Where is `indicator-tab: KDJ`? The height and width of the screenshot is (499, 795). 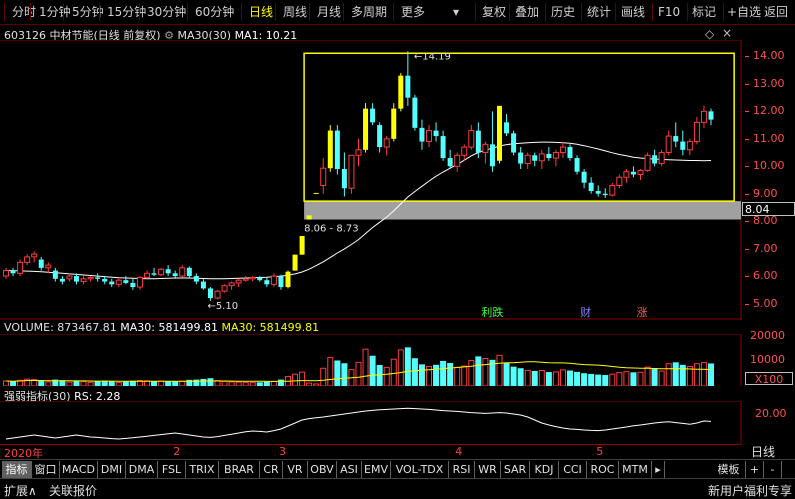
indicator-tab: KDJ is located at coordinates (544, 469).